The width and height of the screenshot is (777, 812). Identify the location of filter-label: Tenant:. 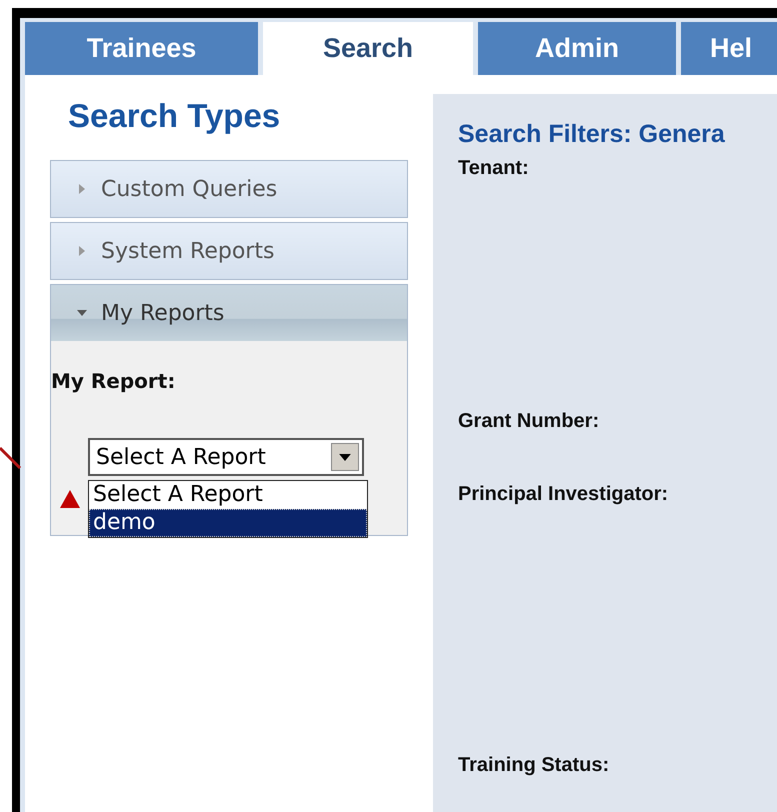
(494, 168).